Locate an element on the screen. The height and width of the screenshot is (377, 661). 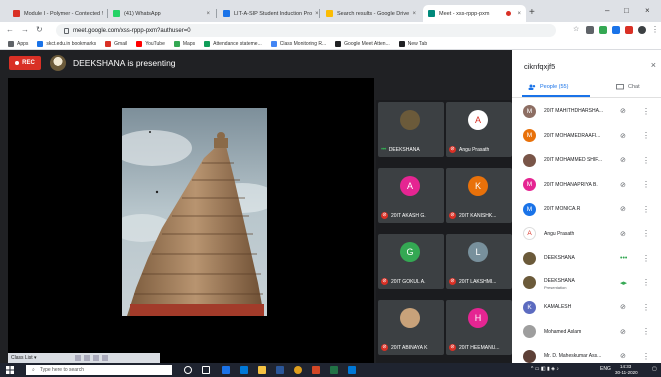
store-icon is located at coordinates (244, 370).